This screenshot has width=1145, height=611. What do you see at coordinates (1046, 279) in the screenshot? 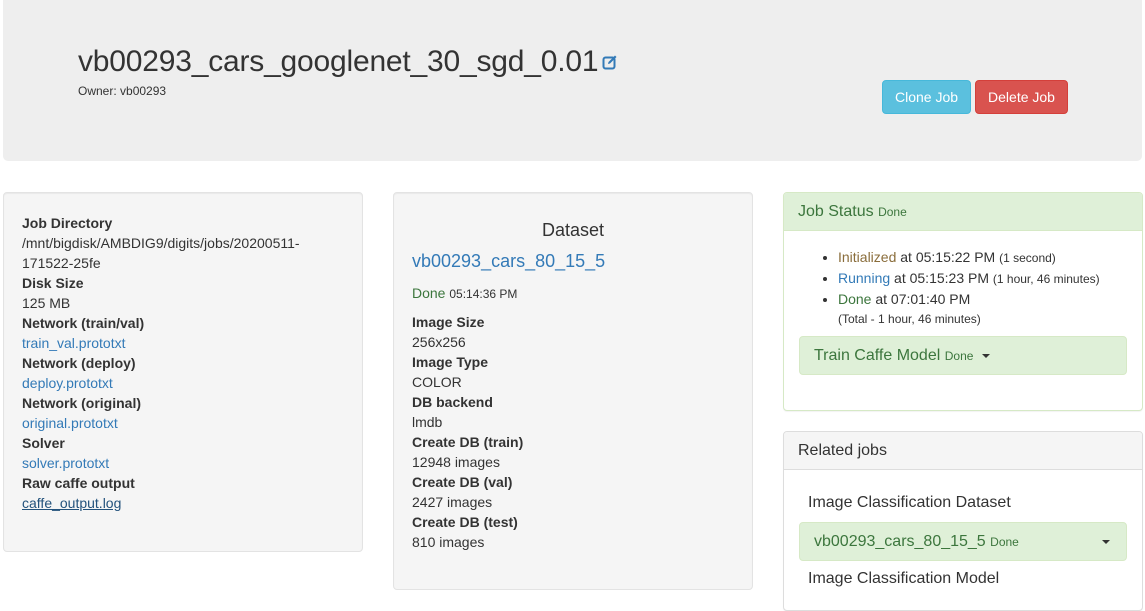
I see `status-running-duration: (1 hour, 46 minutes)` at bounding box center [1046, 279].